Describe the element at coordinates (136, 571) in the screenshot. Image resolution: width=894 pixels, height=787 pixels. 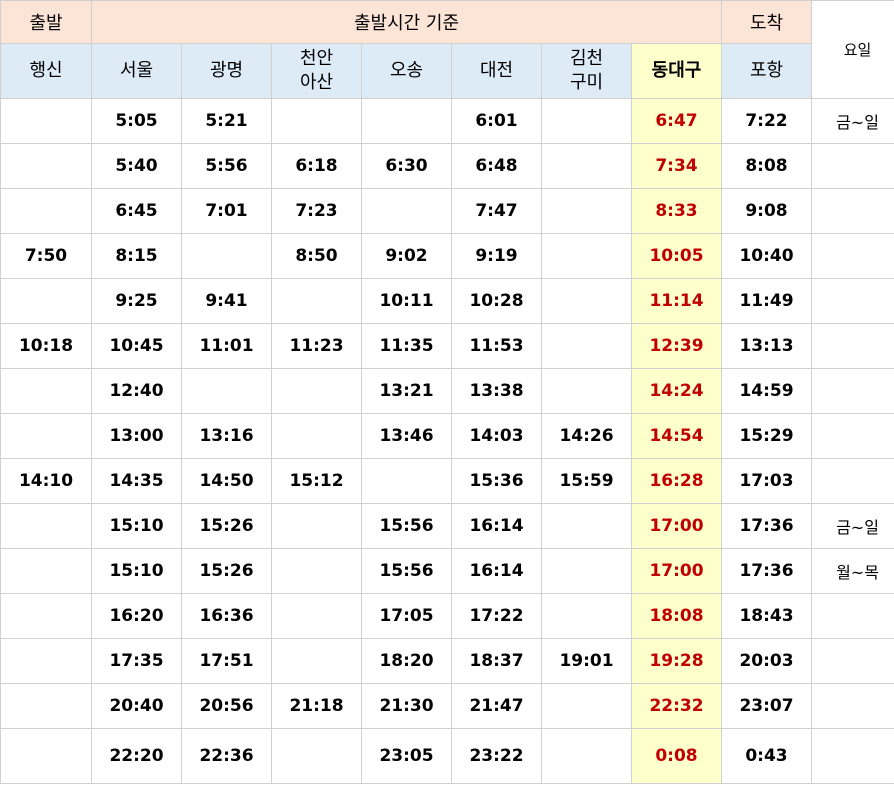
I see `seoul-cell: 15:10` at that location.